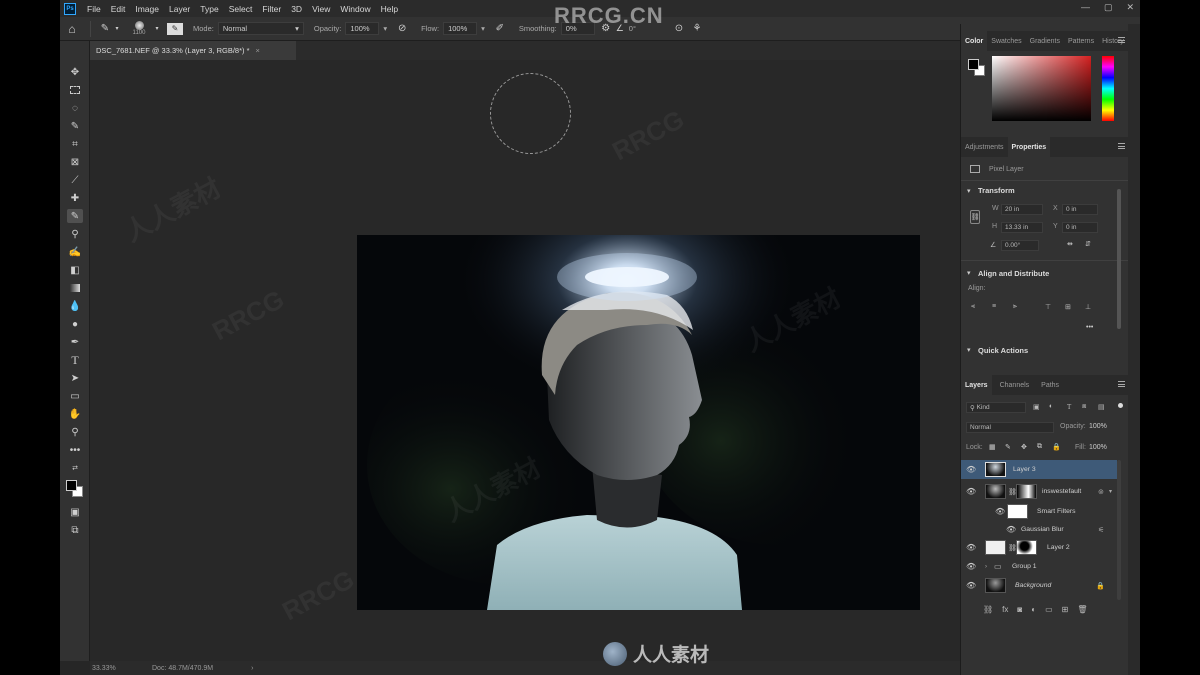 This screenshot has width=1200, height=675. Describe the element at coordinates (94, 9) in the screenshot. I see `menu-file: File` at that location.